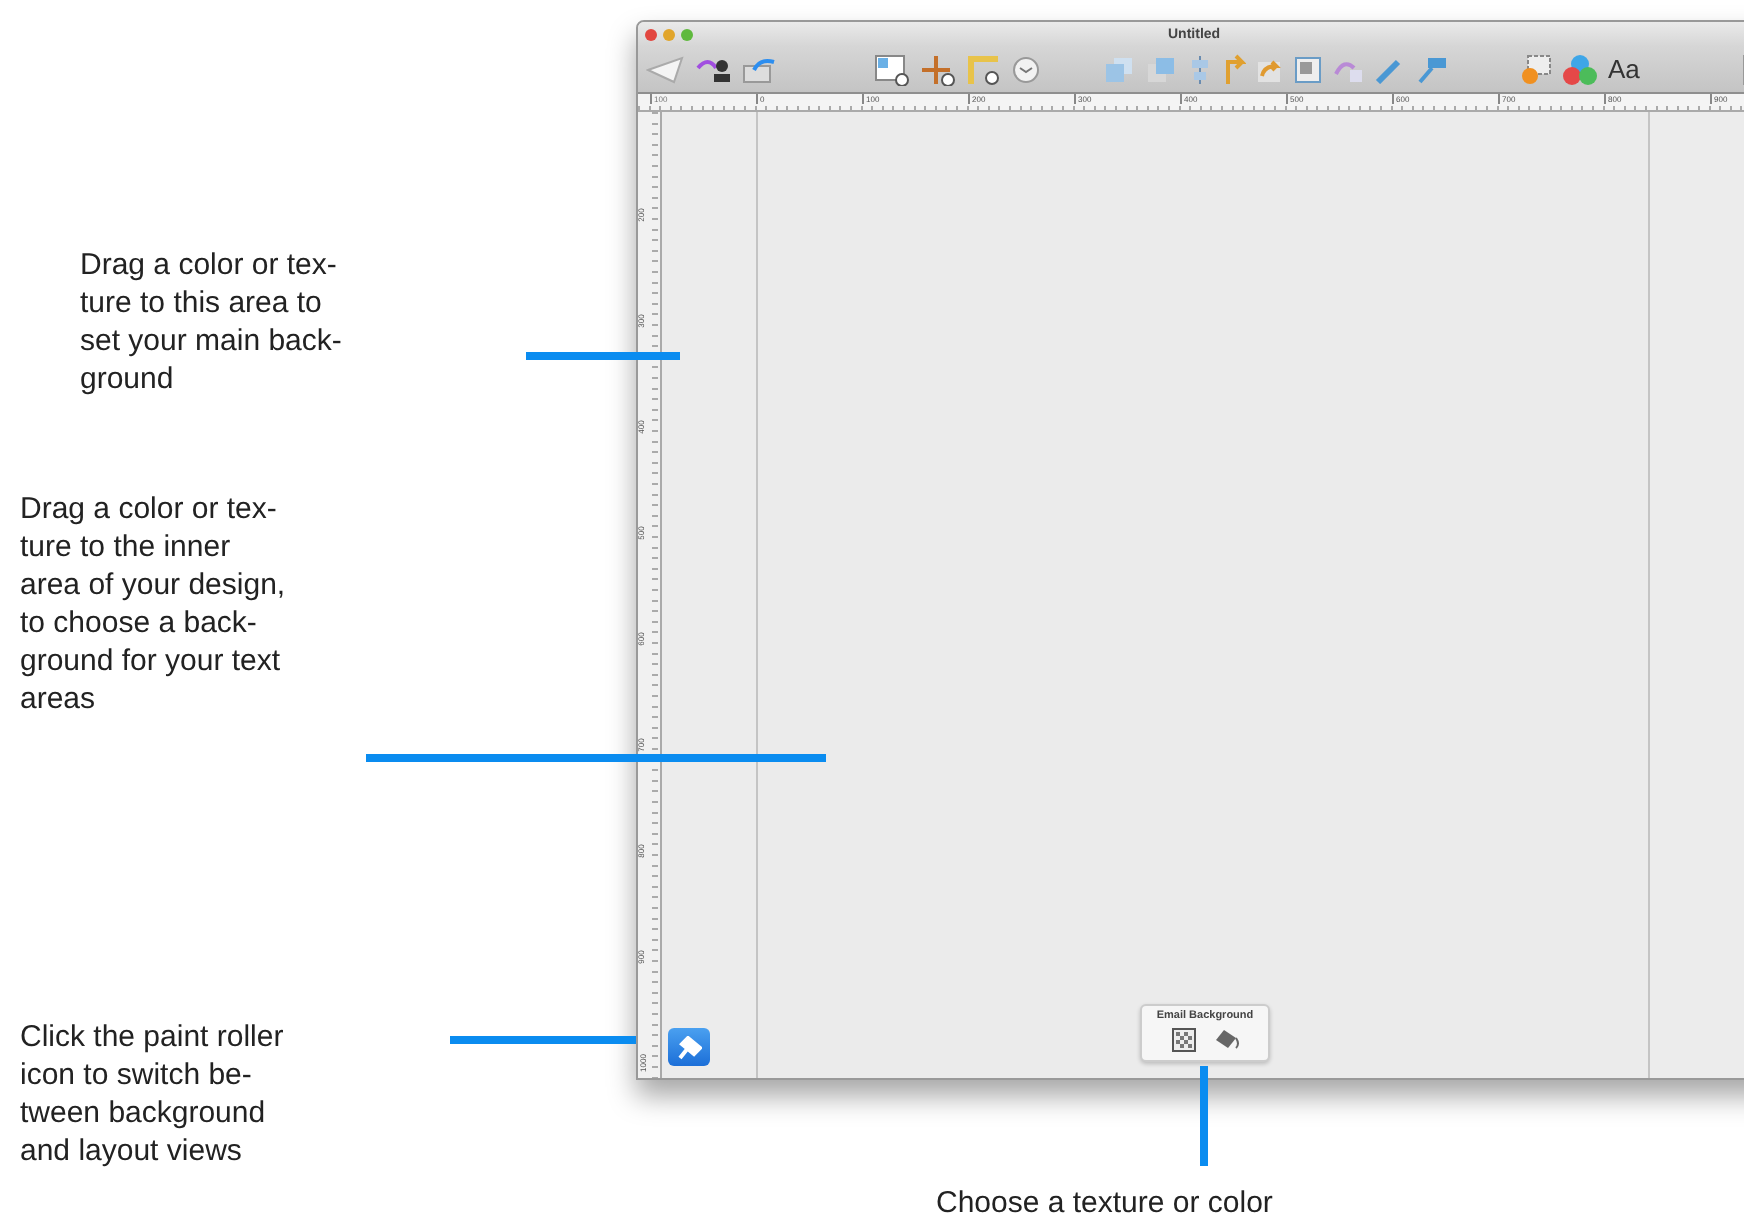 This screenshot has height=1228, width=1744. What do you see at coordinates (1308, 69) in the screenshot?
I see `squares-icon` at bounding box center [1308, 69].